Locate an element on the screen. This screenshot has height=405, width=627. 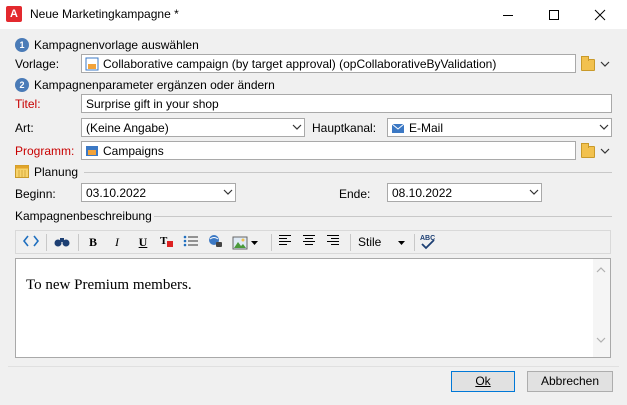
cancel-button: Abbrechen is located at coordinates (570, 381).